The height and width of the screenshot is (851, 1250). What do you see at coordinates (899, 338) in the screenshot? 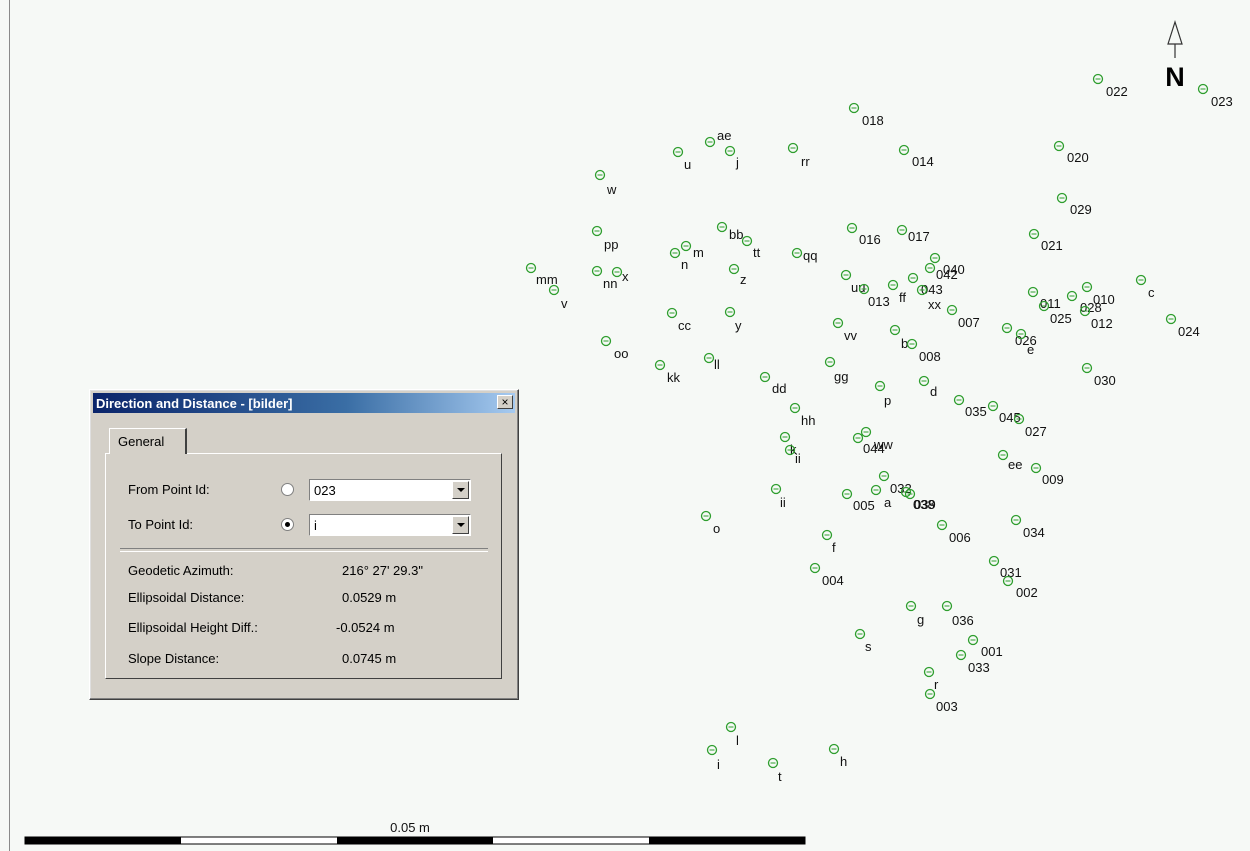
I see `survey-point: b` at bounding box center [899, 338].